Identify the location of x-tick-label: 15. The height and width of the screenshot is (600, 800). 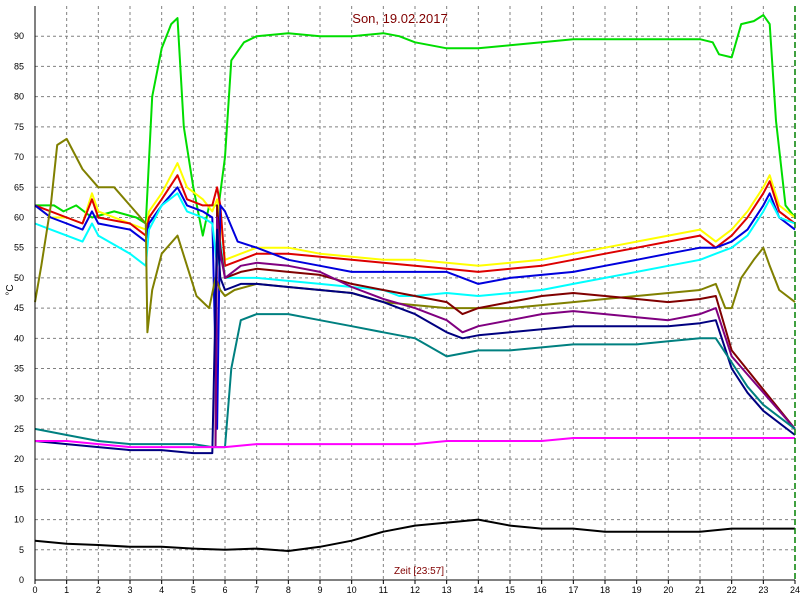
(510, 590).